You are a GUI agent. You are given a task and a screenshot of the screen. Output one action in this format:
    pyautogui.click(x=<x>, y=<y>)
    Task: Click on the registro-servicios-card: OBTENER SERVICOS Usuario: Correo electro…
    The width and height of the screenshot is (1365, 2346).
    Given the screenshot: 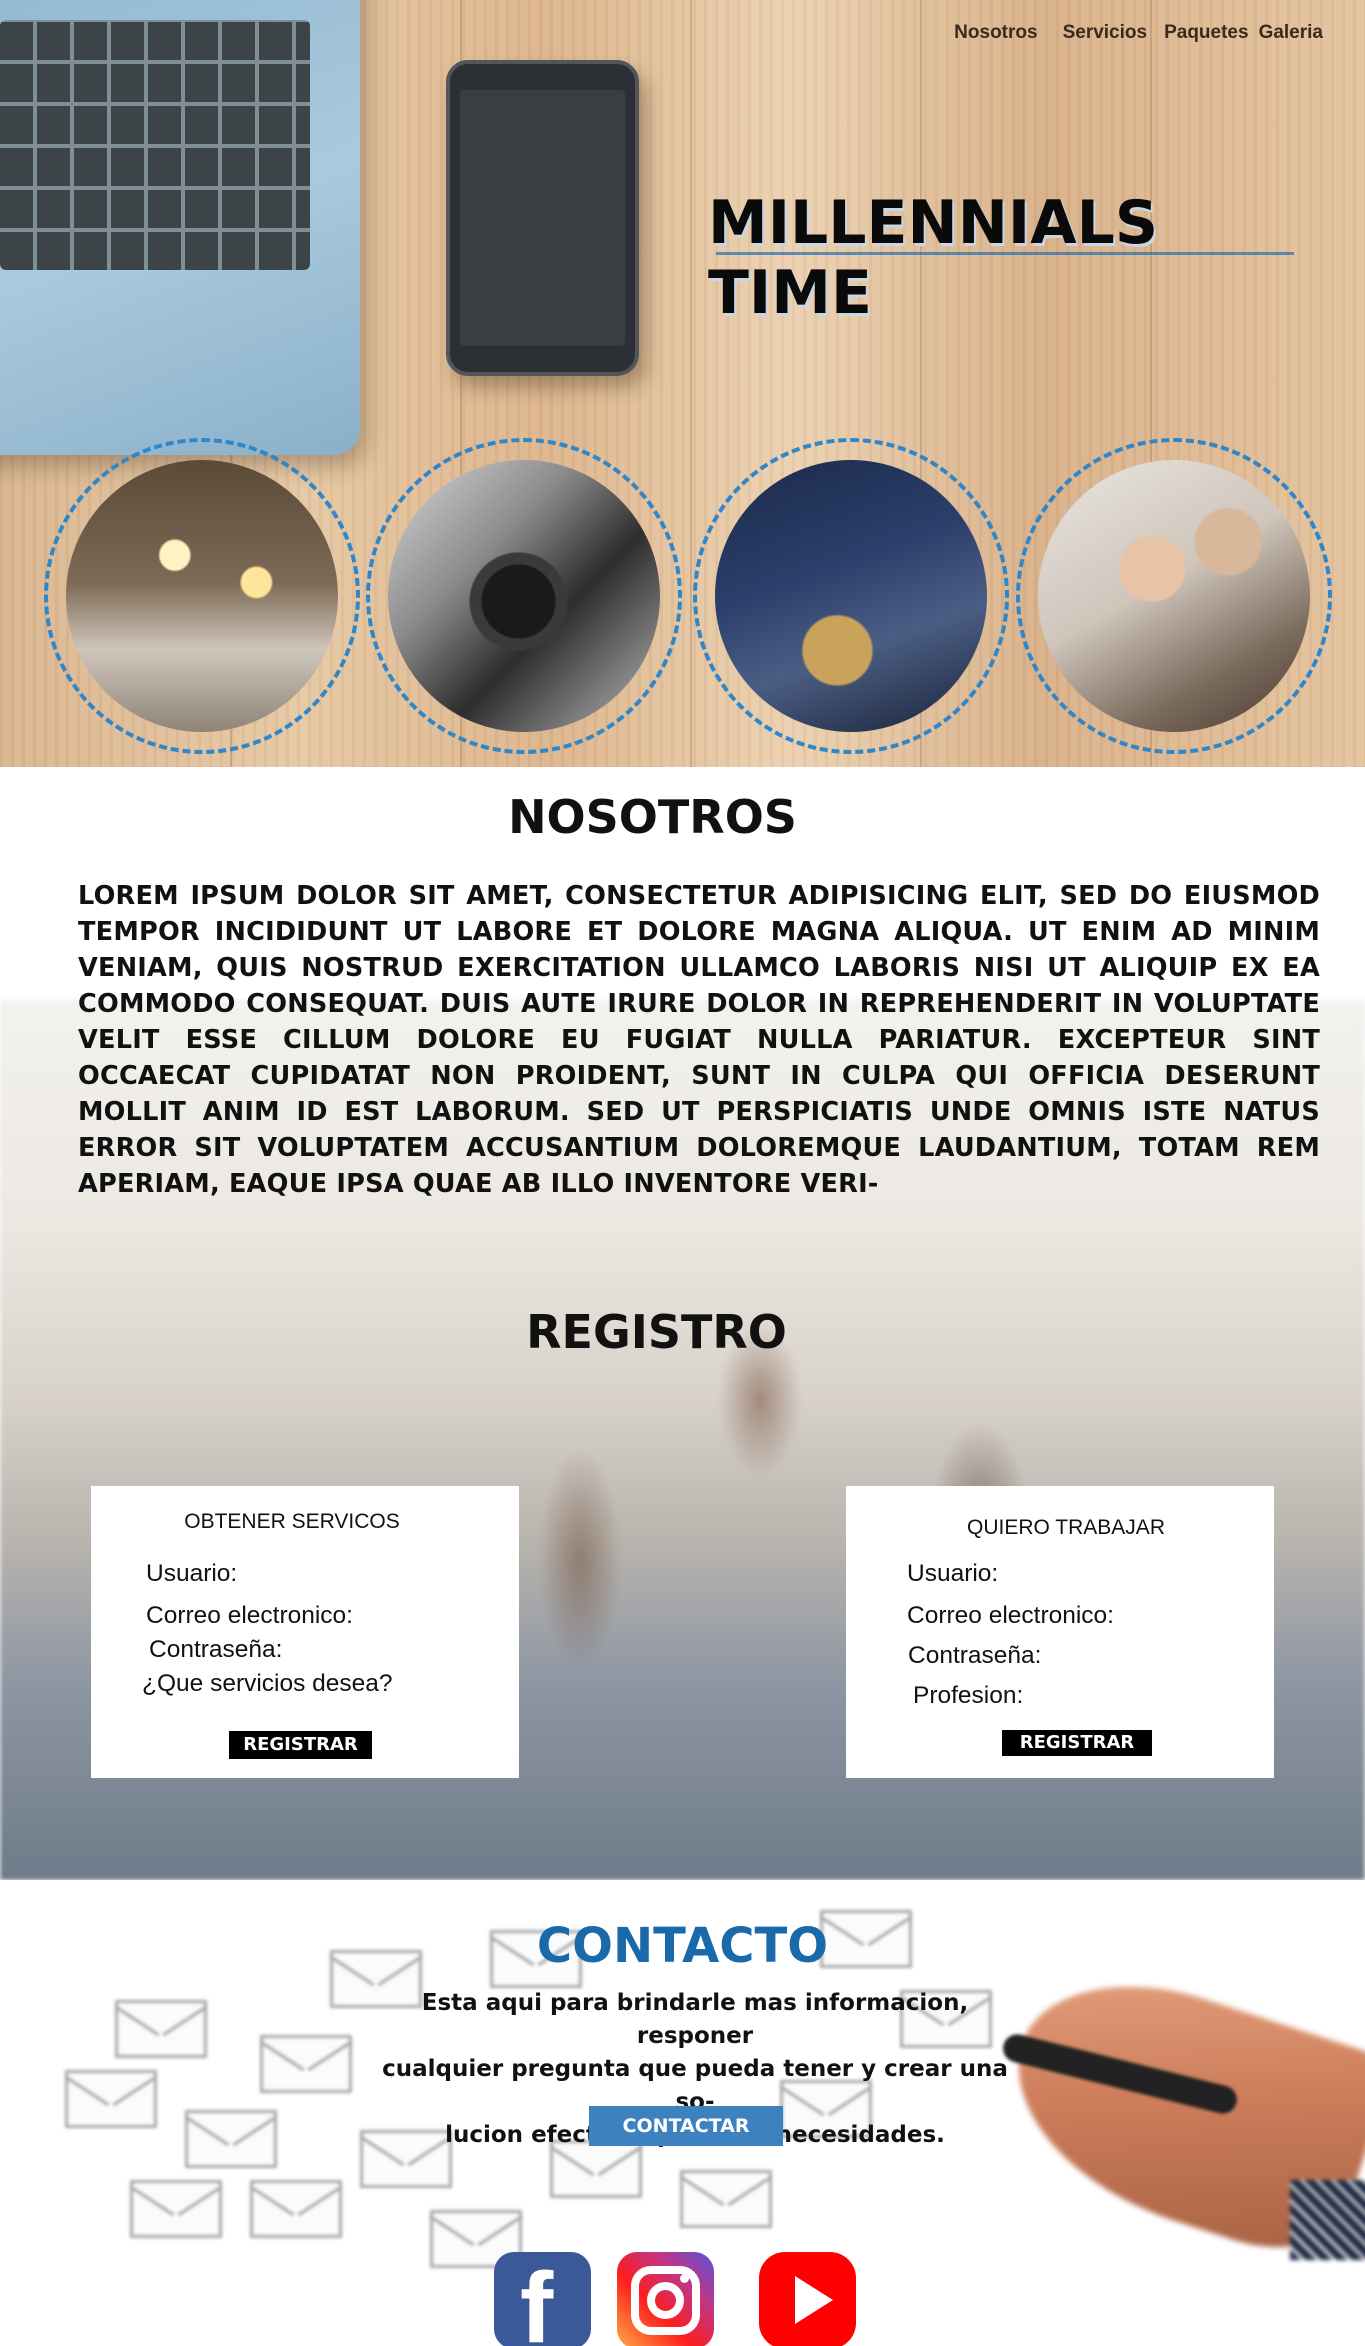 What is the action you would take?
    pyautogui.click(x=305, y=1632)
    